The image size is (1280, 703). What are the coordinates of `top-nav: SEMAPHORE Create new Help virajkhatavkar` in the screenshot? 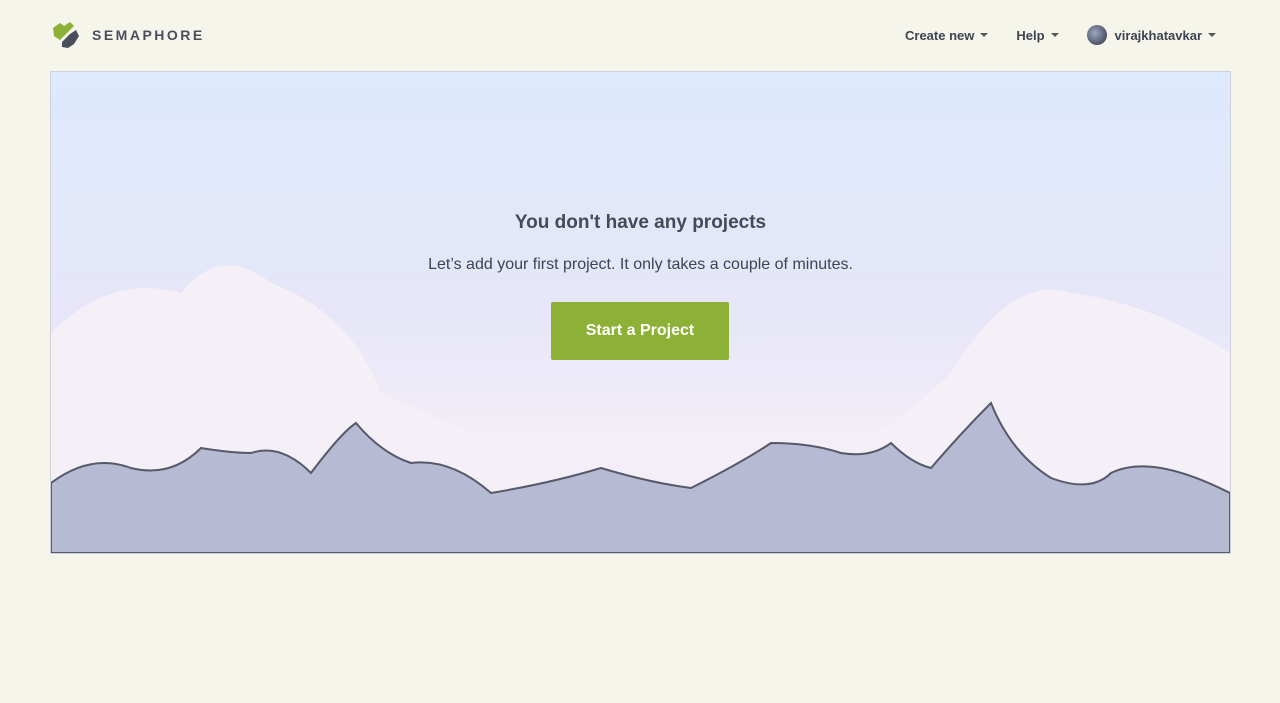 It's located at (640, 35).